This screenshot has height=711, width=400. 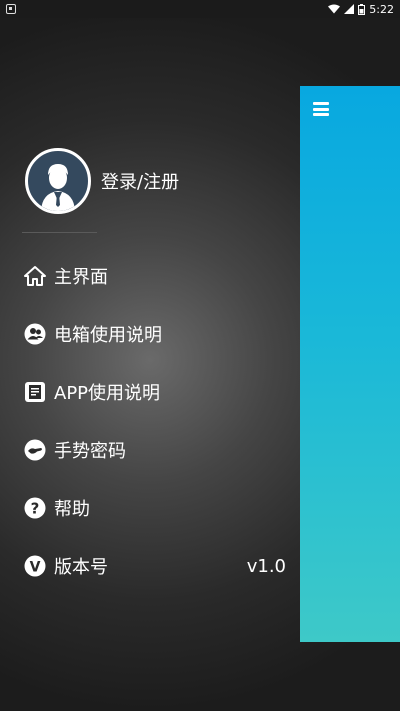 I want to click on version-icon: V, so click(x=35, y=566).